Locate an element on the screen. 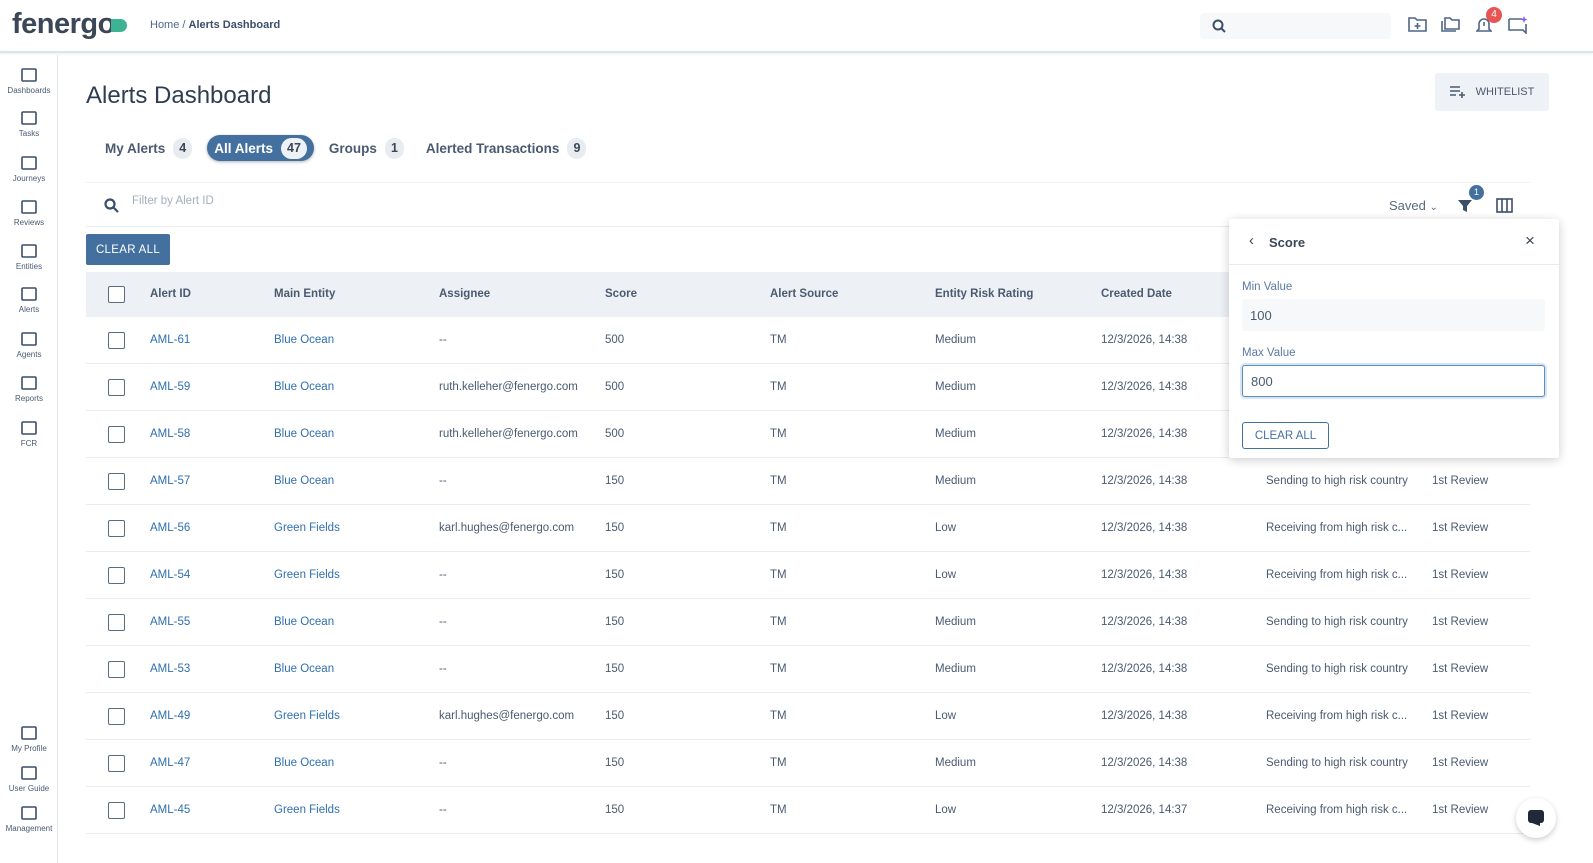  sidebar-item-journeys: Journeys is located at coordinates (29, 169).